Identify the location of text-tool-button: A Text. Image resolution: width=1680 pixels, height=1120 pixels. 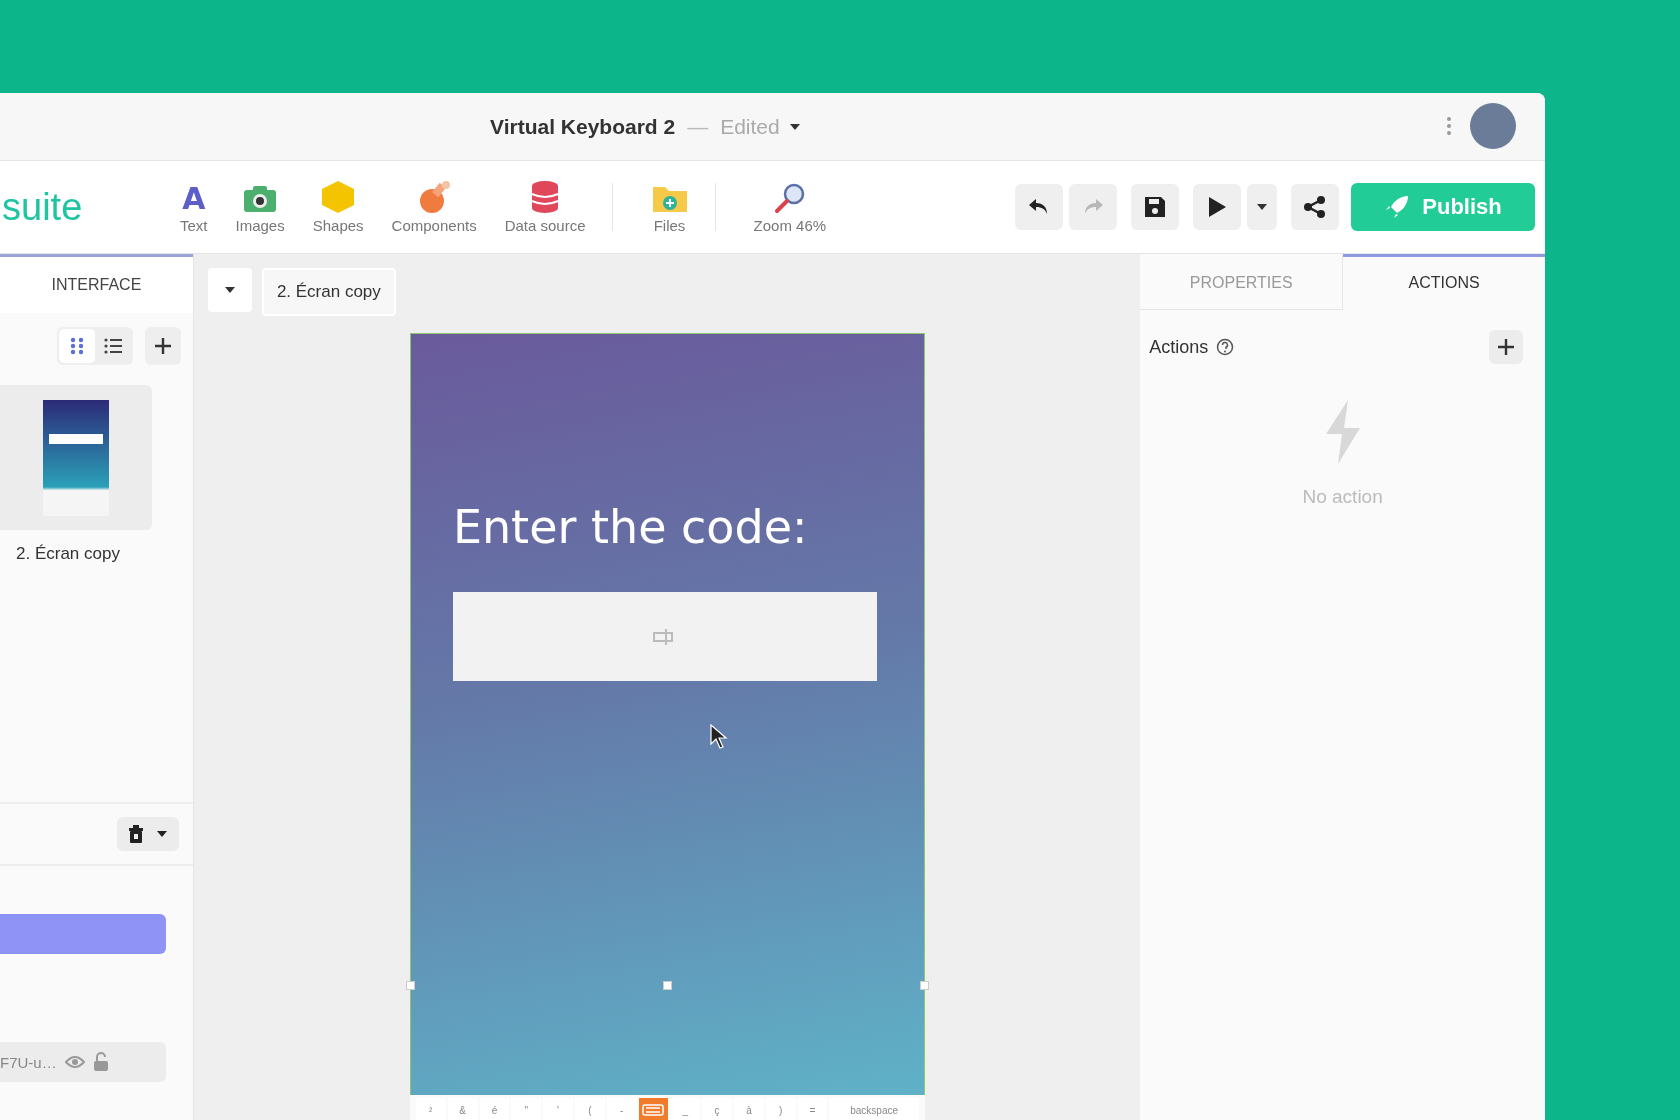
(194, 207).